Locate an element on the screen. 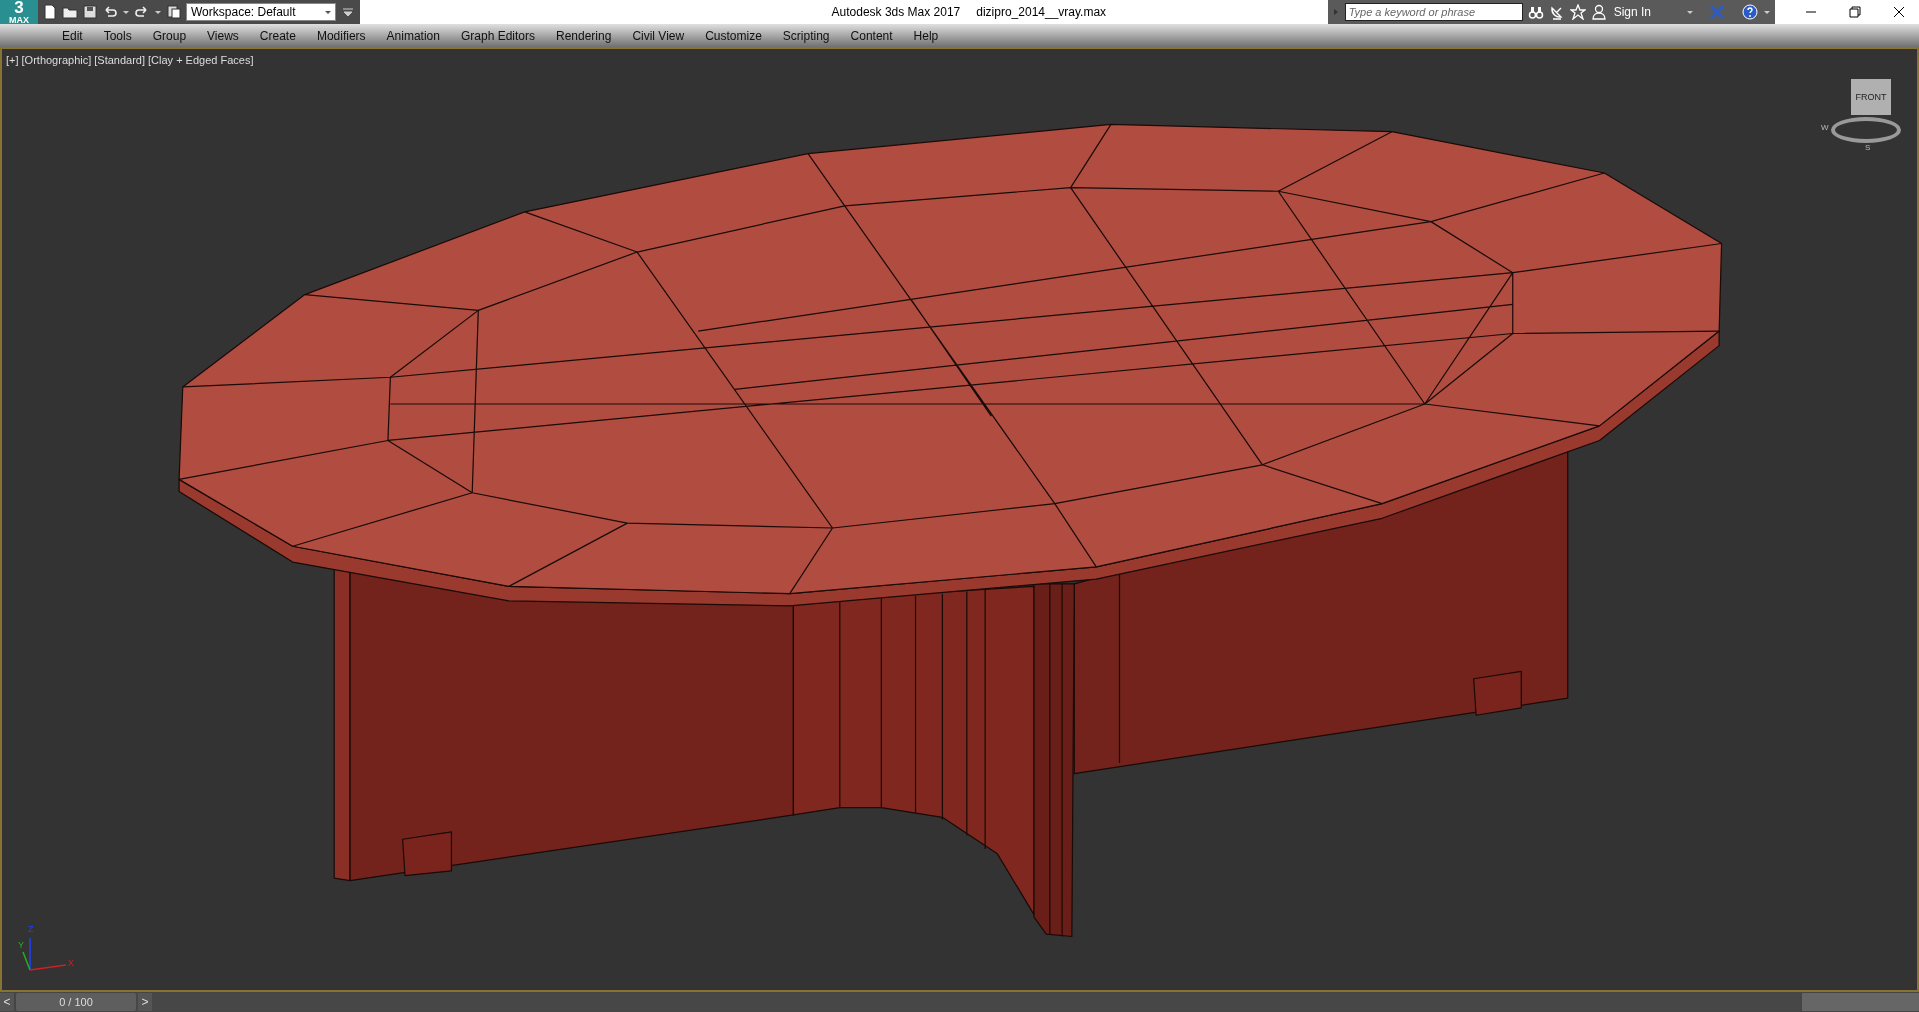 The height and width of the screenshot is (1012, 1919). file-name: dizipro_2014__vray.max is located at coordinates (1041, 12).